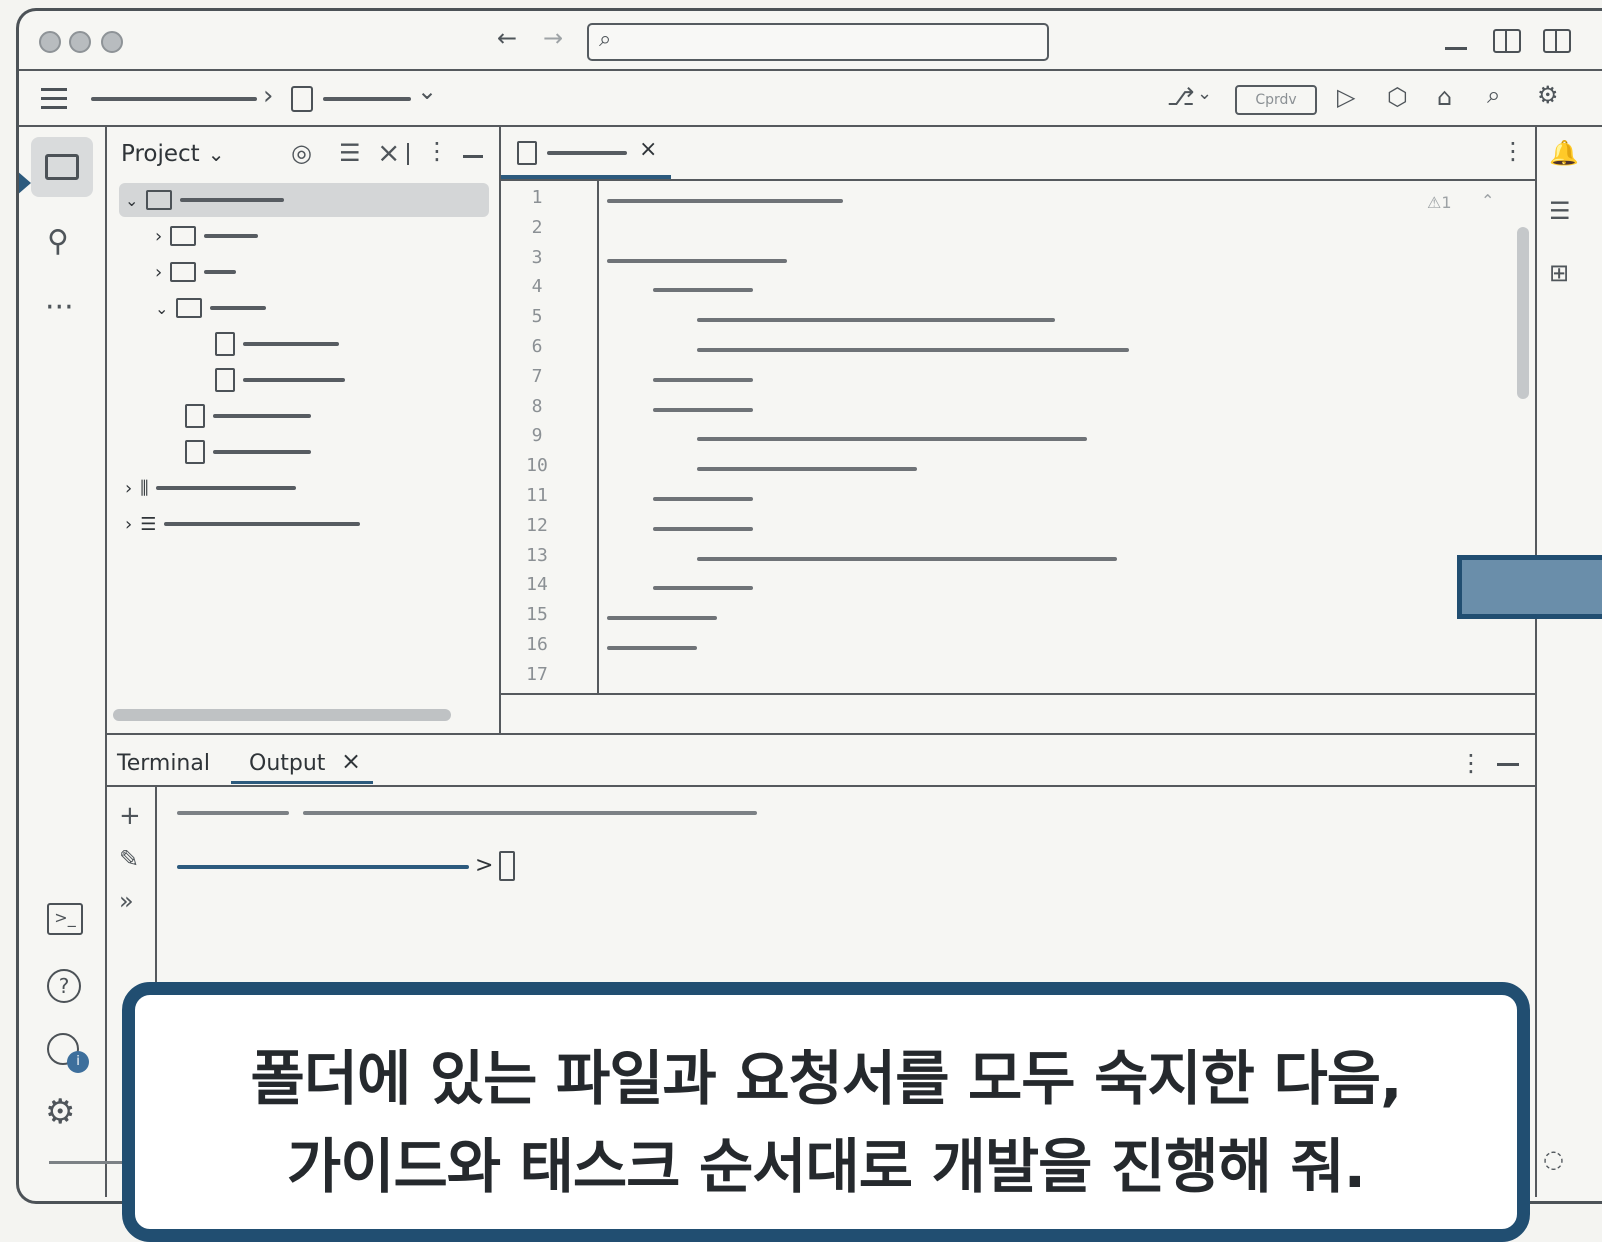 Image resolution: width=1602 pixels, height=1242 pixels. What do you see at coordinates (1560, 211) in the screenshot?
I see `outline-icon: ☰` at bounding box center [1560, 211].